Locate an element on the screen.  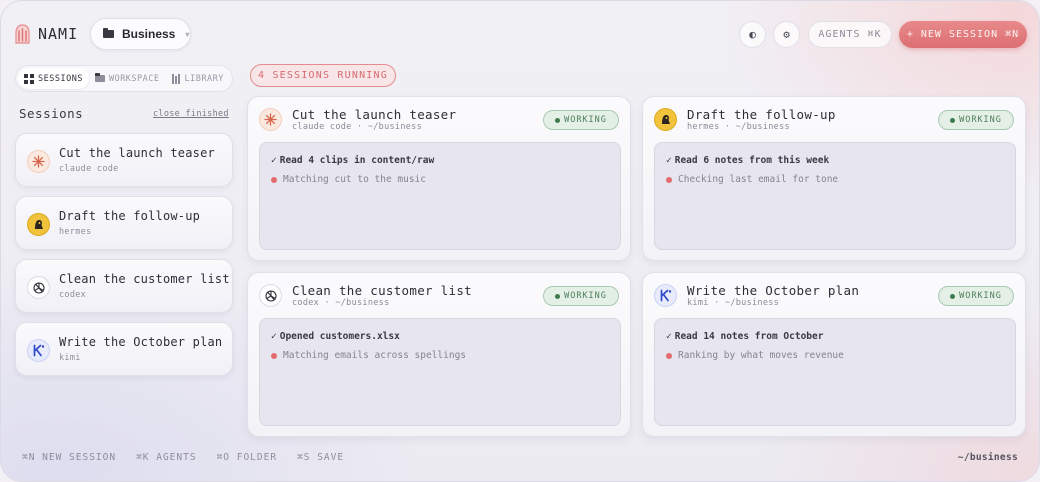
log-done-text: Read 4 clips in content/raw is located at coordinates (357, 160).